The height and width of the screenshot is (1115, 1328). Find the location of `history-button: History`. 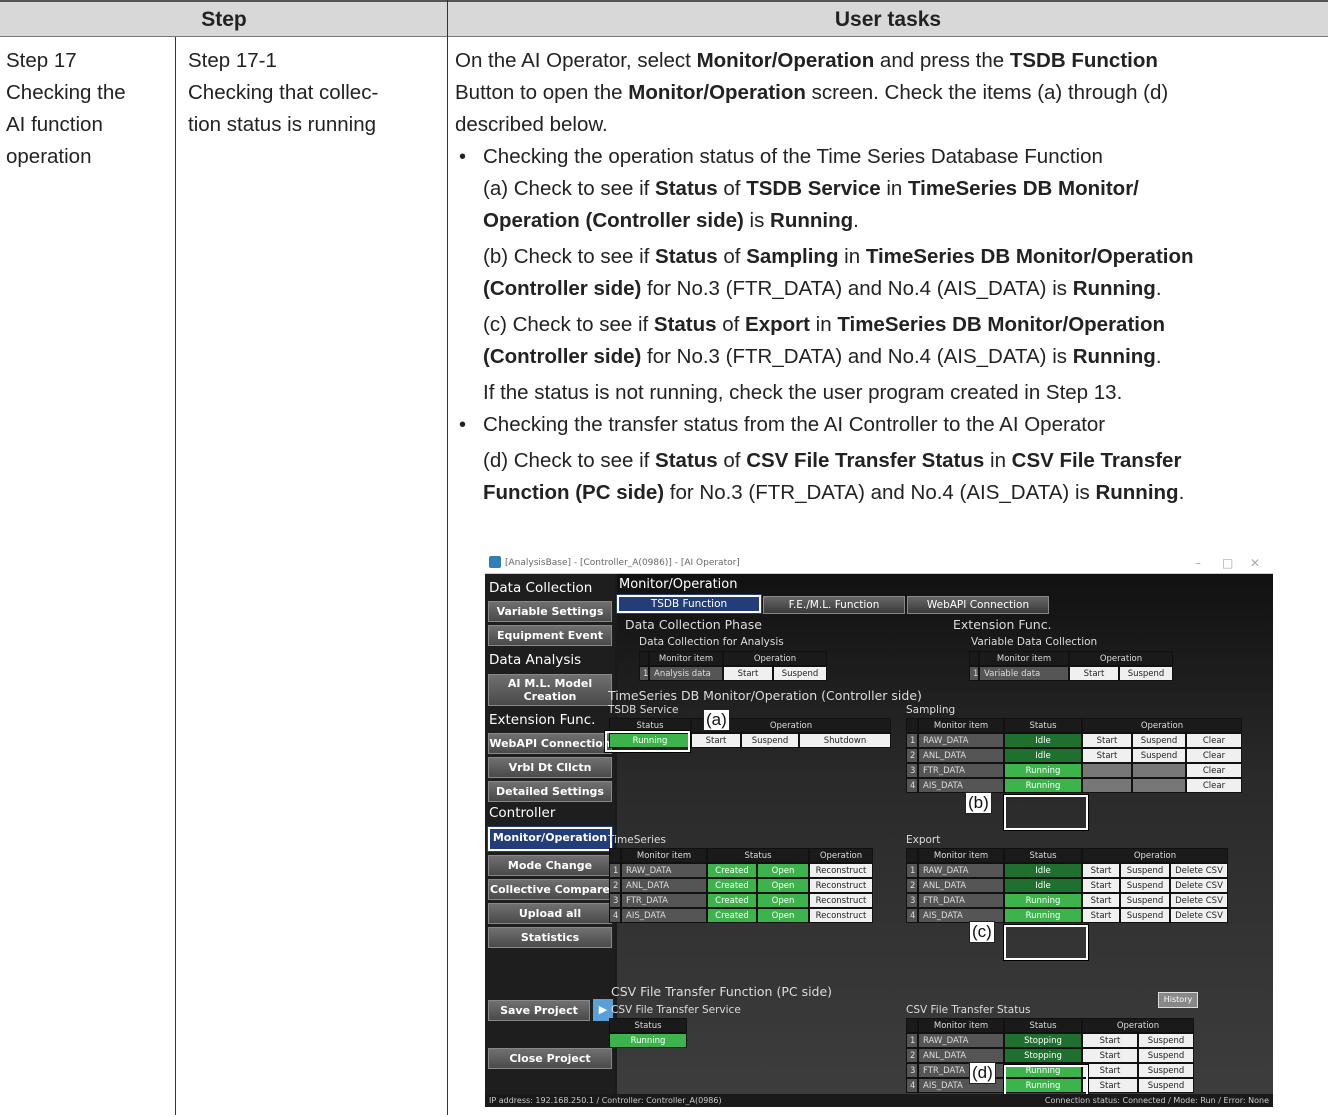

history-button: History is located at coordinates (1178, 1000).